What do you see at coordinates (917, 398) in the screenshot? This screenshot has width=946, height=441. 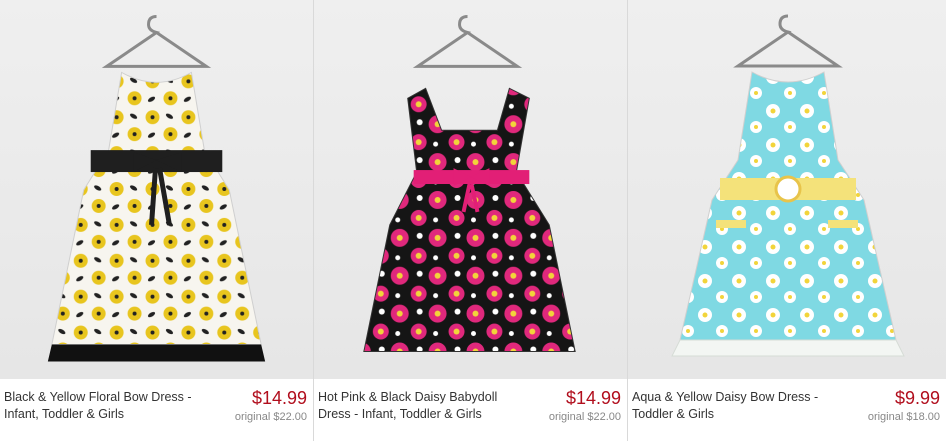 I see `product-price: $9.99` at bounding box center [917, 398].